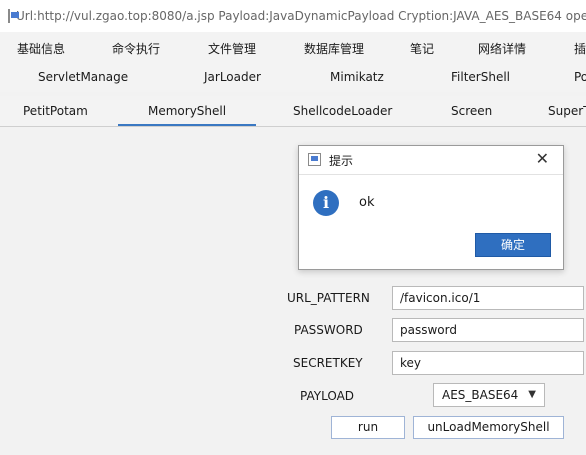  I want to click on tab-mimikatz: Mimikatz, so click(357, 77).